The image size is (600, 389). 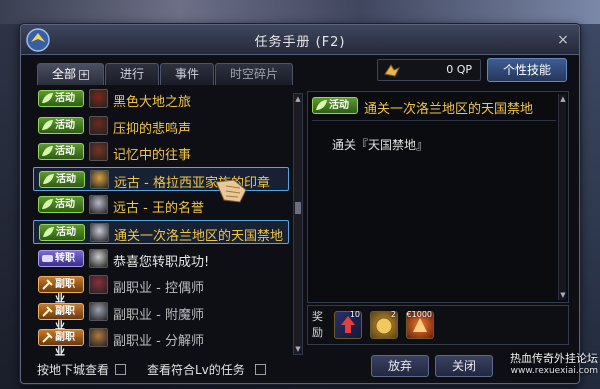 What do you see at coordinates (158, 315) in the screenshot?
I see `quest-name: 副职业 - 附魔师` at bounding box center [158, 315].